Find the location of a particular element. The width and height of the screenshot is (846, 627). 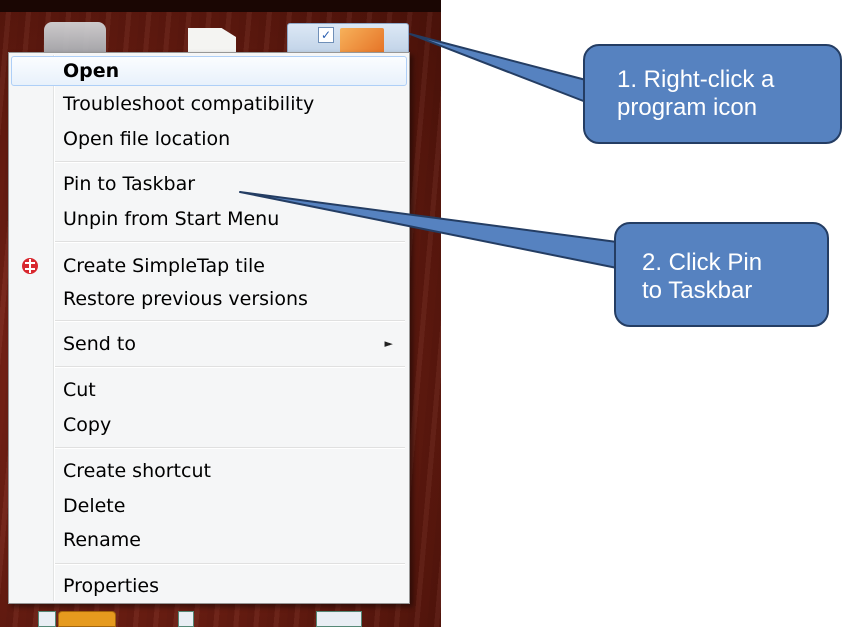

menu-item-open: Open is located at coordinates (209, 71).